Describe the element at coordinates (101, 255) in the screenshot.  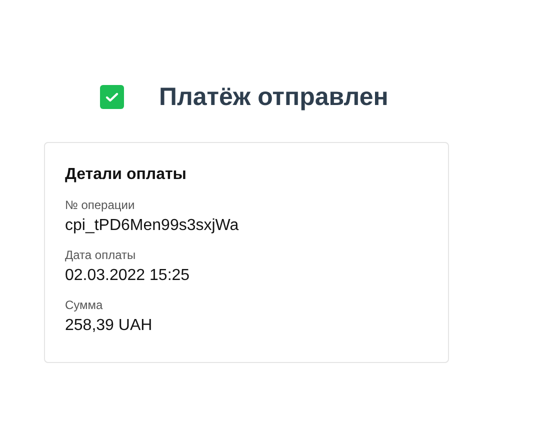
I see `field-label: Дата оплаты` at that location.